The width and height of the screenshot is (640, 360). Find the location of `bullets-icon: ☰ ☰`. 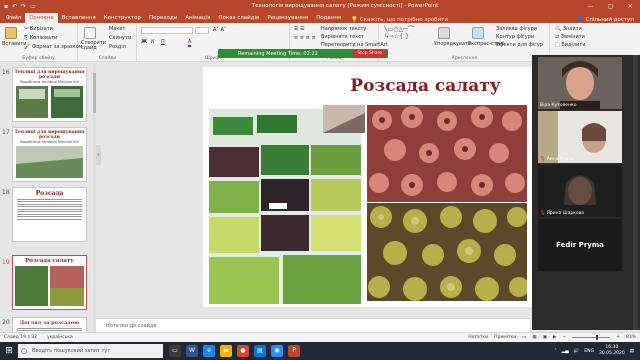

bullets-icon: ☰ ☰ is located at coordinates (299, 29).